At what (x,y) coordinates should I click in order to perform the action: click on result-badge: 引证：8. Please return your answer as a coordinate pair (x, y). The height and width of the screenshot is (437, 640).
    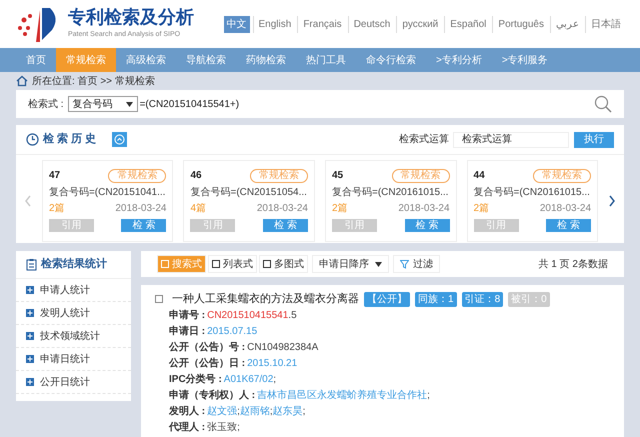
    Looking at the image, I should click on (483, 299).